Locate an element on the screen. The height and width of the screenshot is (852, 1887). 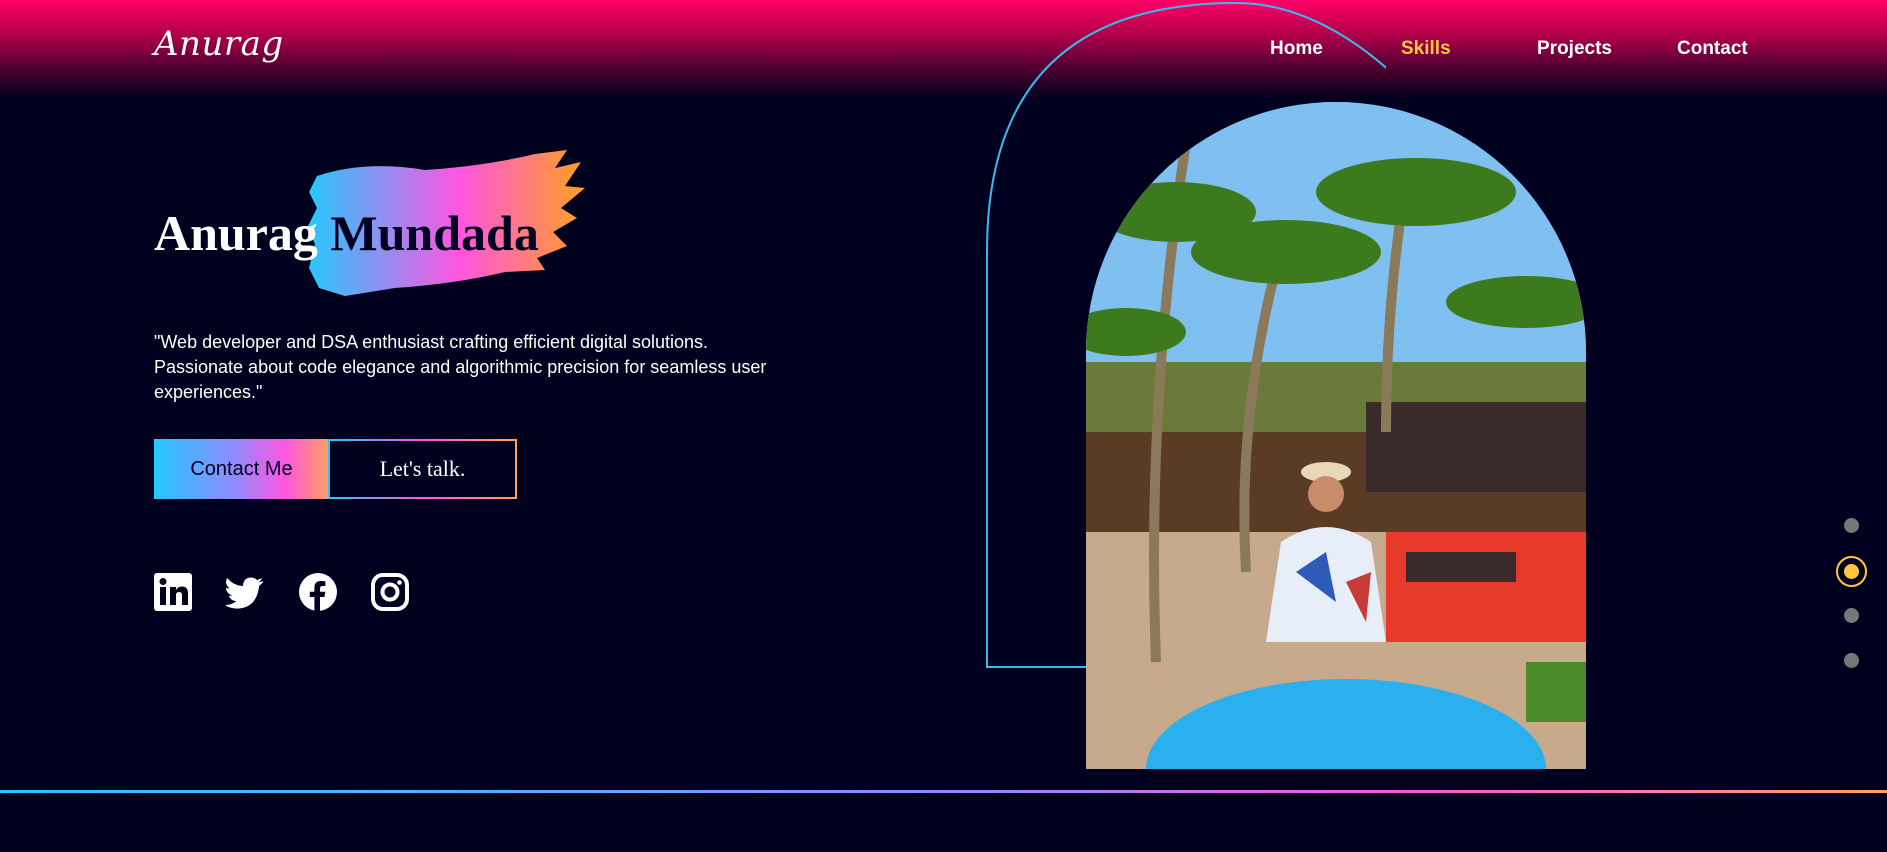
linkedin-icon is located at coordinates (173, 592).